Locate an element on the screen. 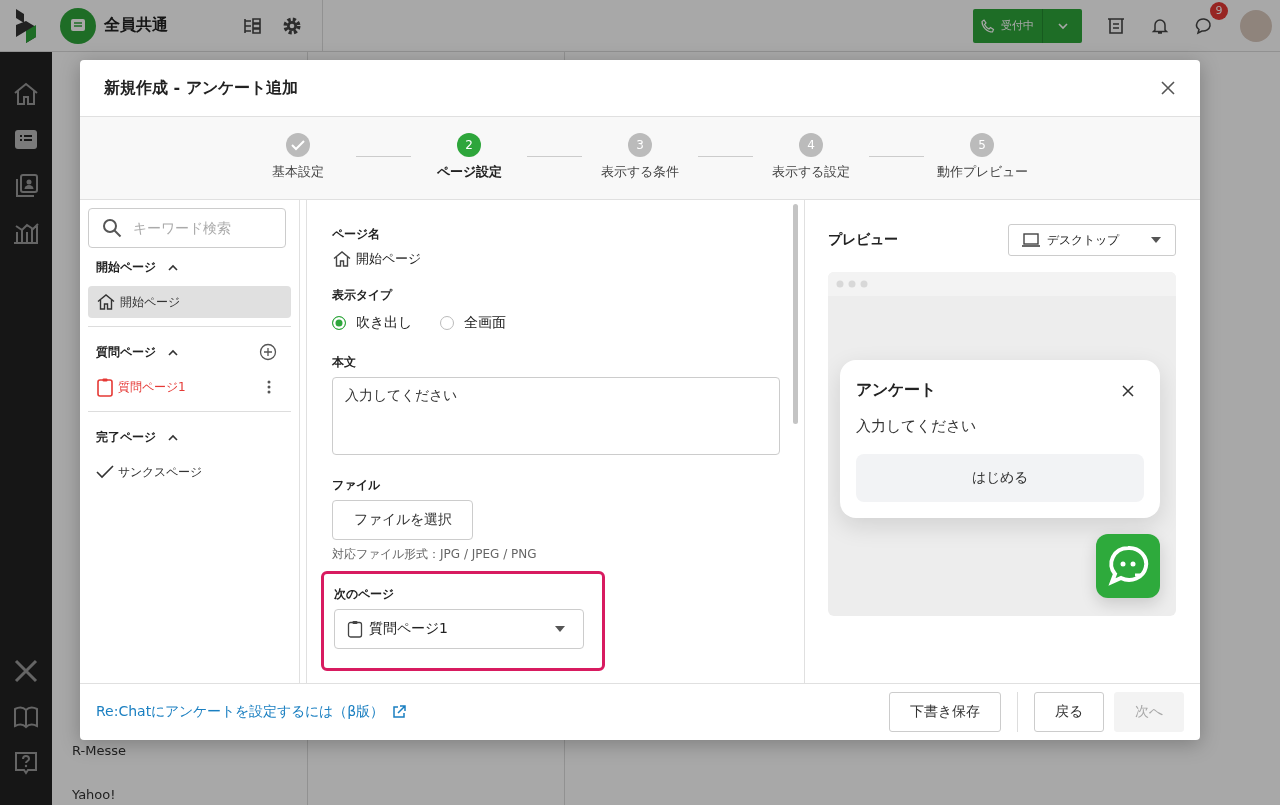  file-format-hint: 対応ファイル形式：JPG / JPEG / PNG is located at coordinates (434, 554).